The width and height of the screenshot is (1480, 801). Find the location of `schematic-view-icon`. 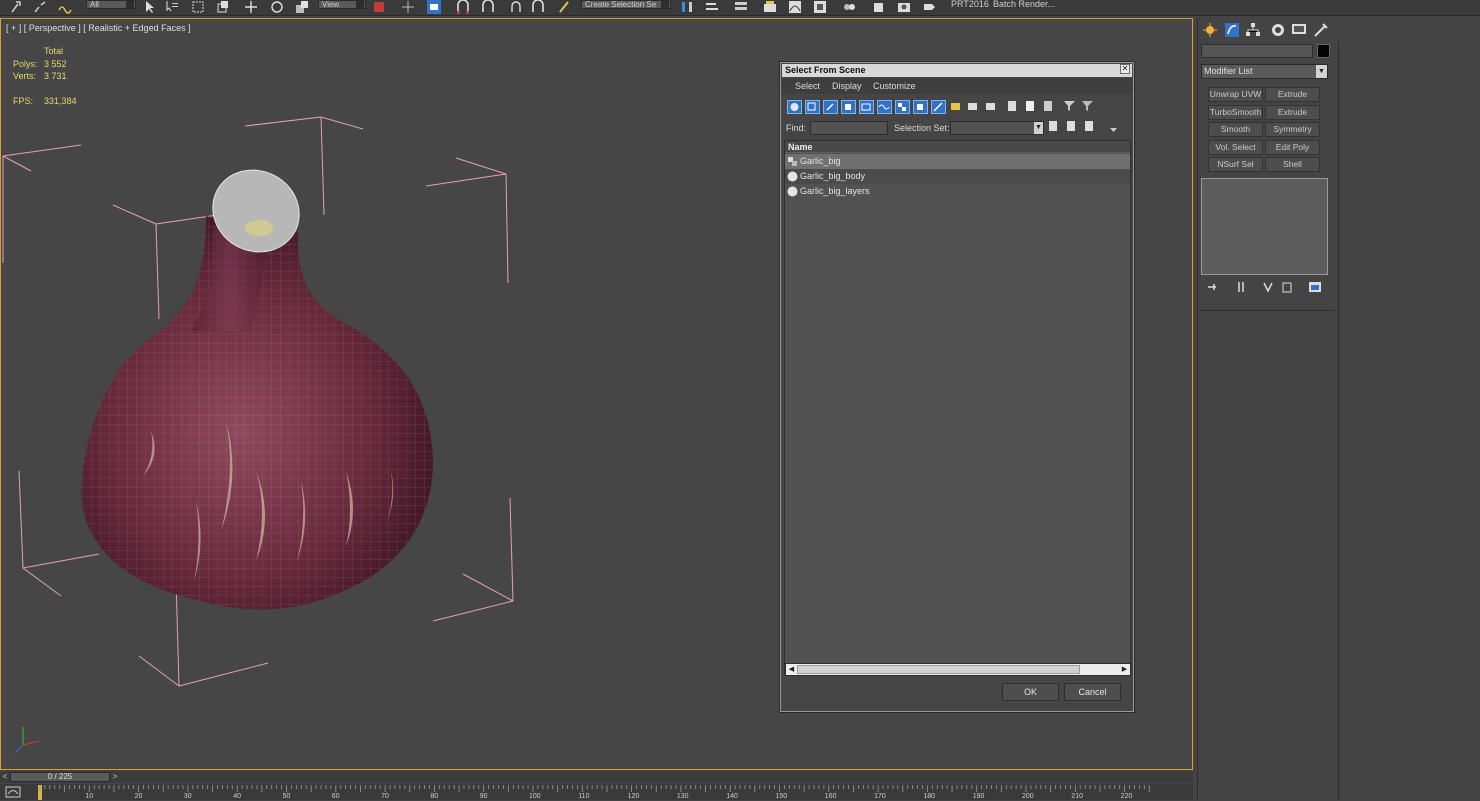

schematic-view-icon is located at coordinates (820, 7).